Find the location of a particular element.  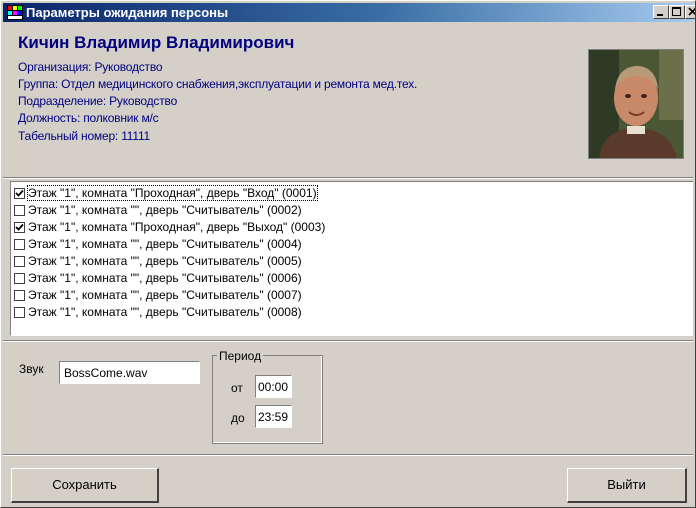

close-button is located at coordinates (690, 12).